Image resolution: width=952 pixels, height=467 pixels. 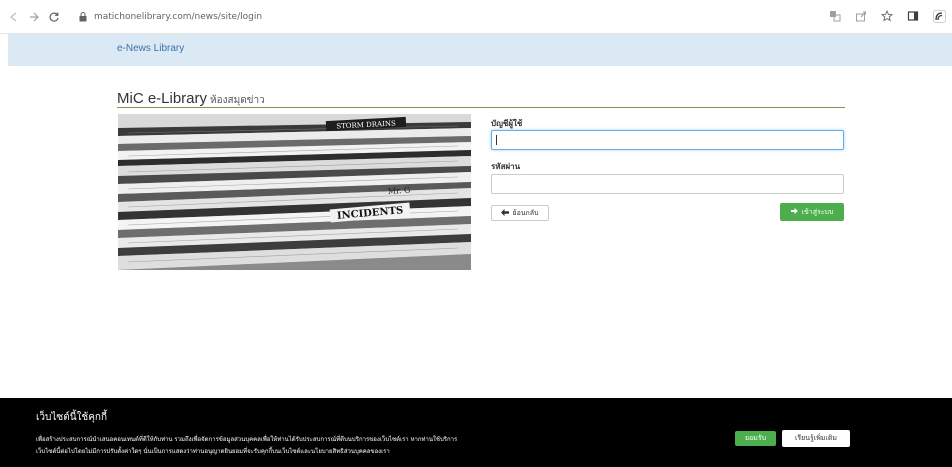 I want to click on back-icon, so click(x=14, y=17).